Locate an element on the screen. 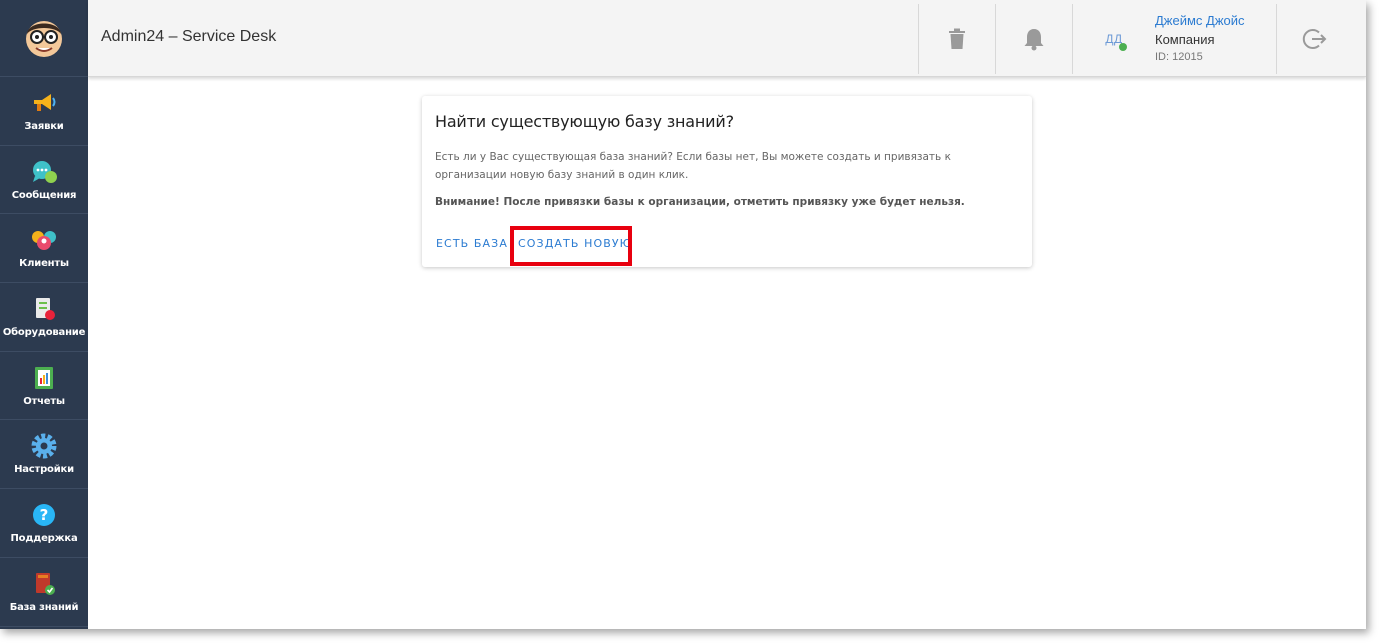  clients-icon is located at coordinates (44, 240).